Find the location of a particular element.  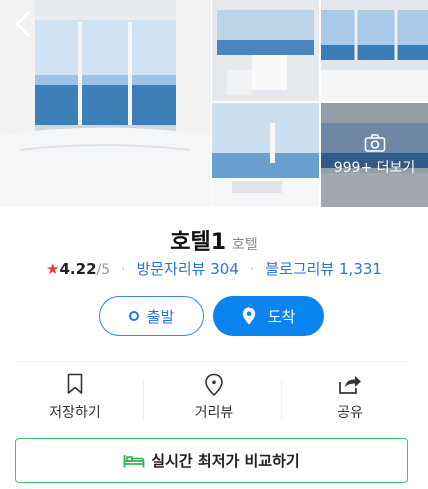

departure-label: 출발 is located at coordinates (160, 316).